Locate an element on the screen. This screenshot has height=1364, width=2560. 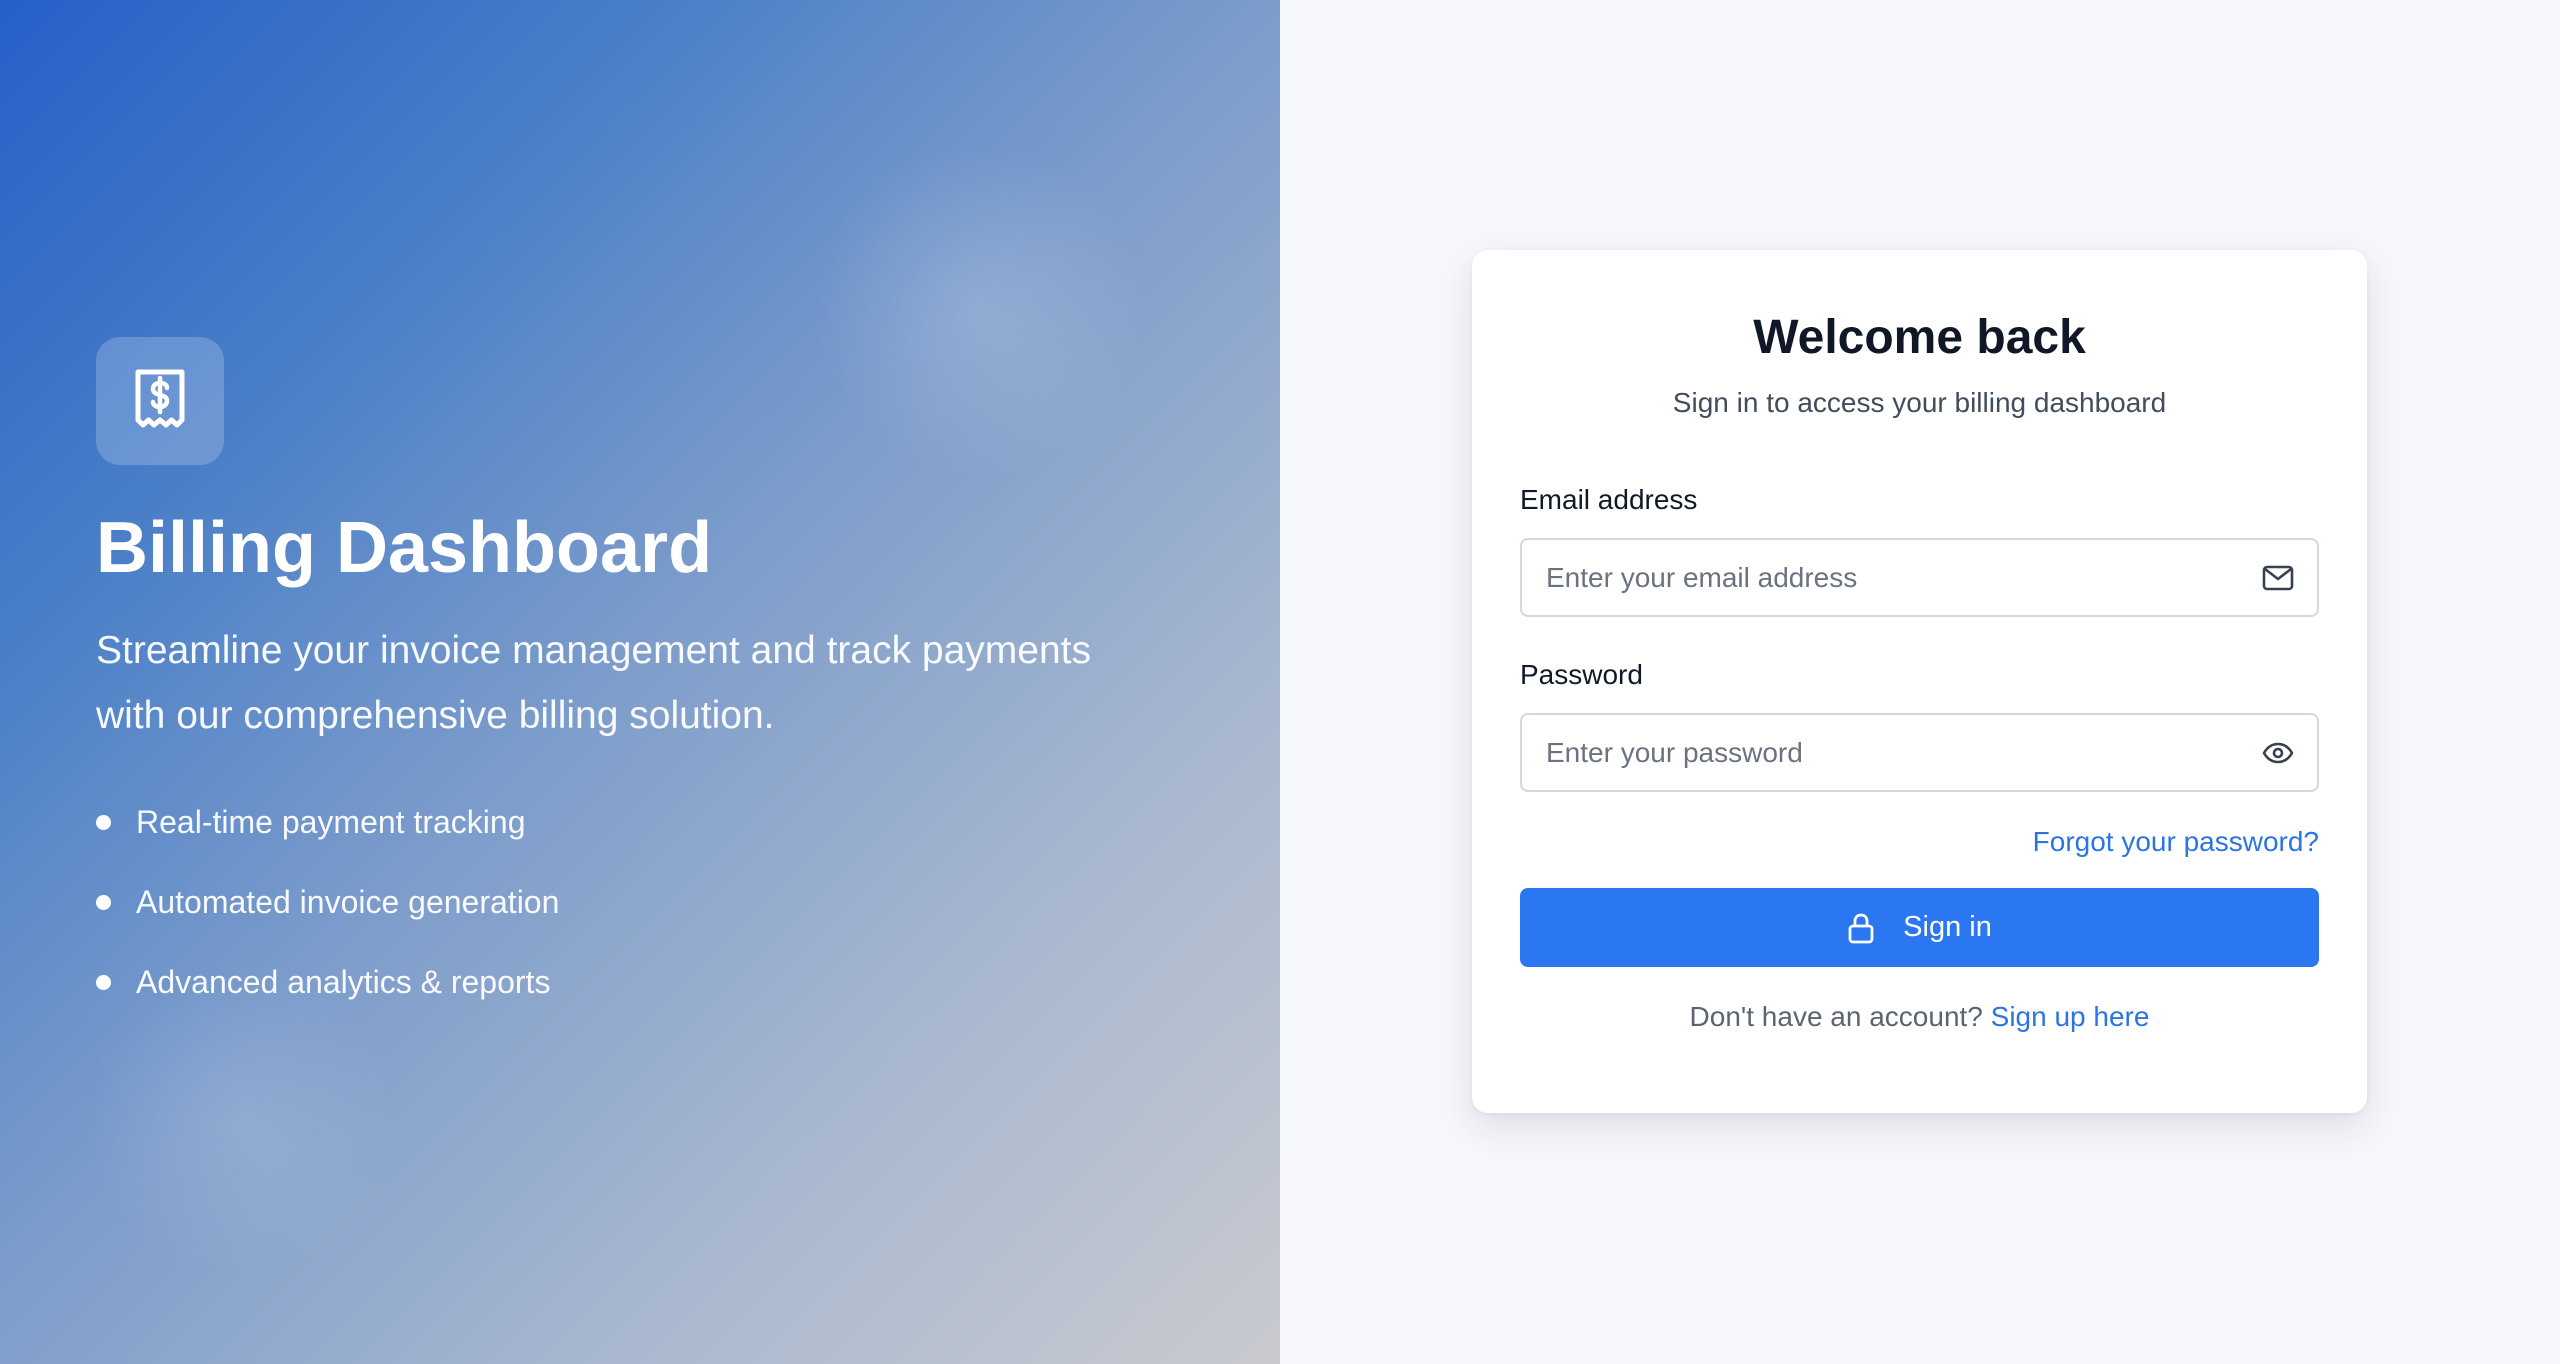
signup-prompt: Don't have an account? is located at coordinates (1836, 1016).